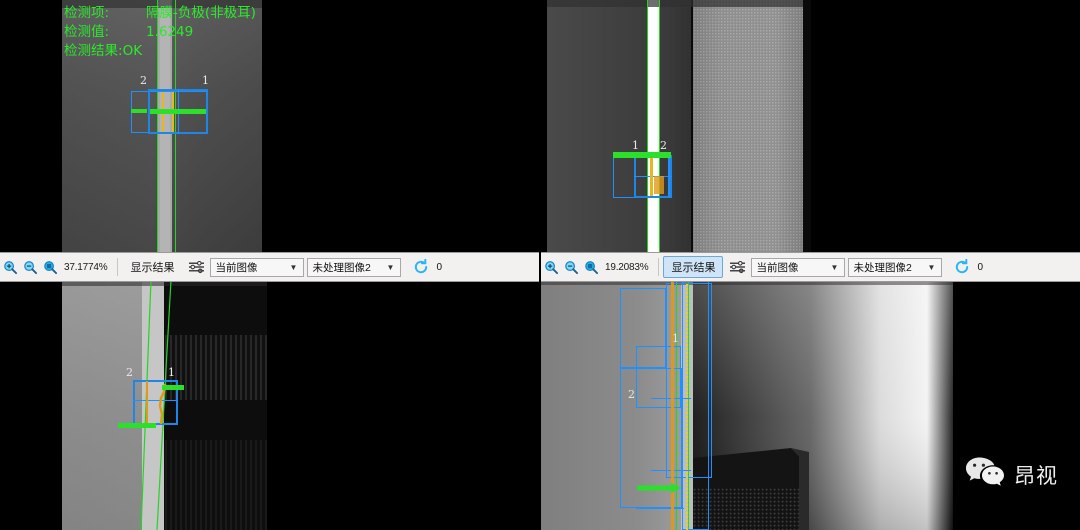 Image resolution: width=1080 pixels, height=530 pixels. Describe the element at coordinates (132, 51) in the screenshot. I see `value-result: OK` at that location.